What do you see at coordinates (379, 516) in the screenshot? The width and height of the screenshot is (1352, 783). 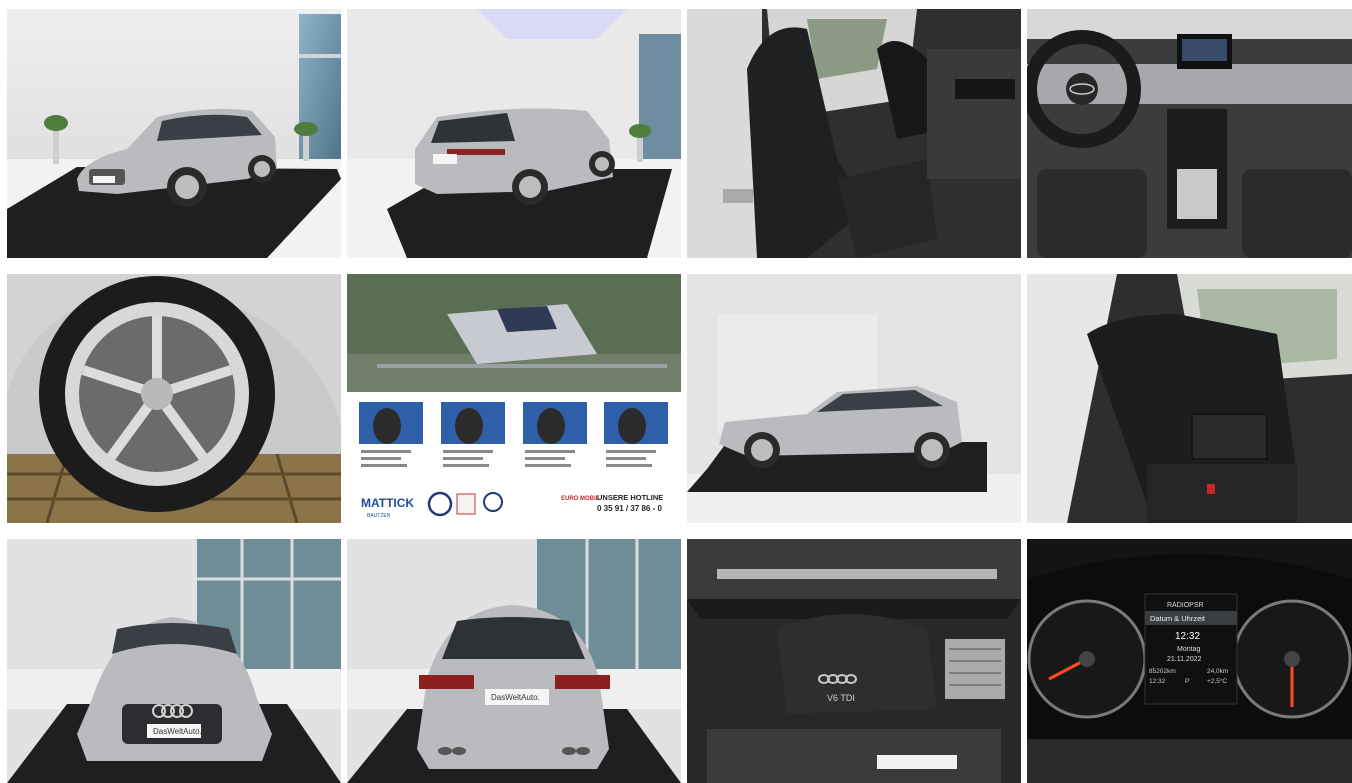 I see `dealer-city-text: BAUTZEN` at bounding box center [379, 516].